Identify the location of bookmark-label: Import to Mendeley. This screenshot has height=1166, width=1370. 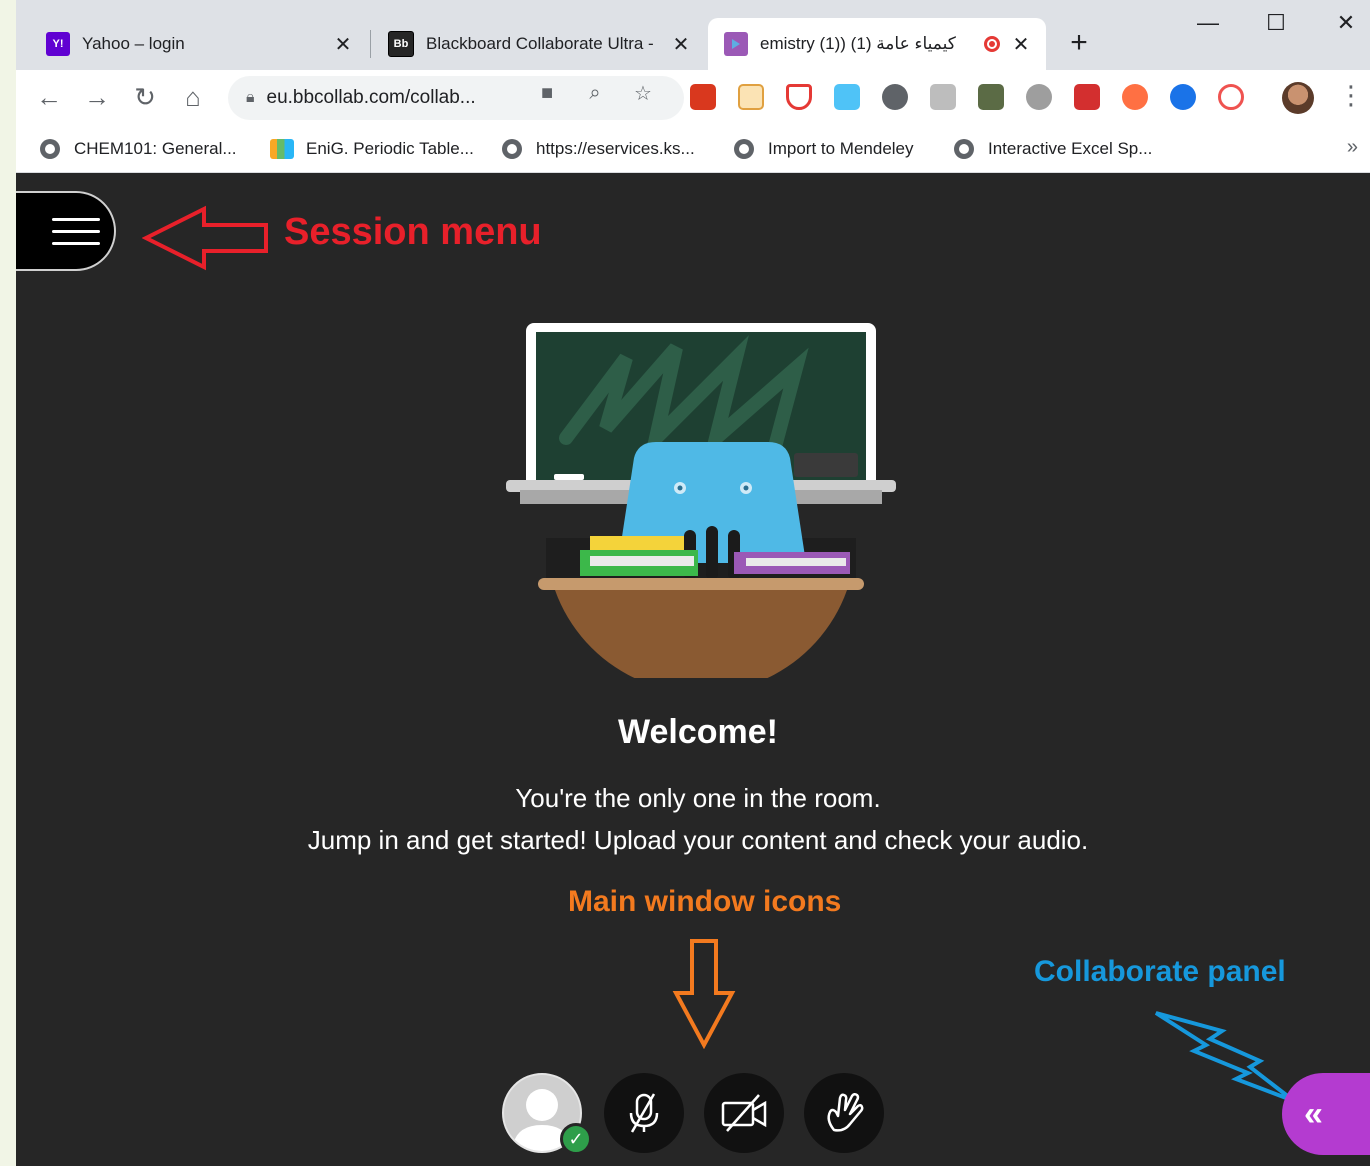
(841, 148).